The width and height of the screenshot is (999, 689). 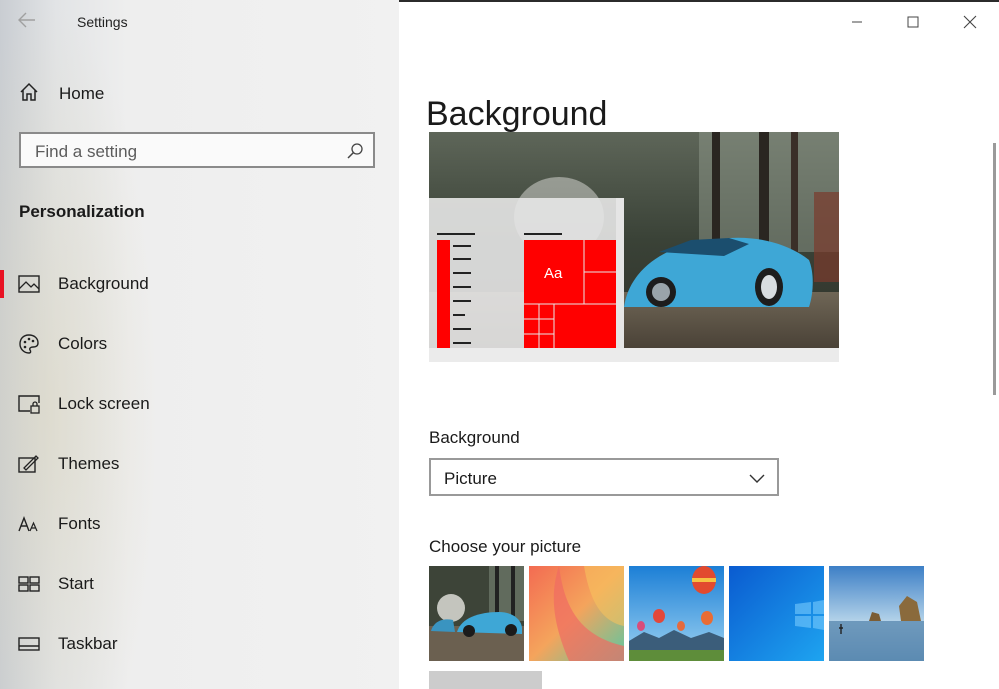 I want to click on maximize-icon, so click(x=913, y=22).